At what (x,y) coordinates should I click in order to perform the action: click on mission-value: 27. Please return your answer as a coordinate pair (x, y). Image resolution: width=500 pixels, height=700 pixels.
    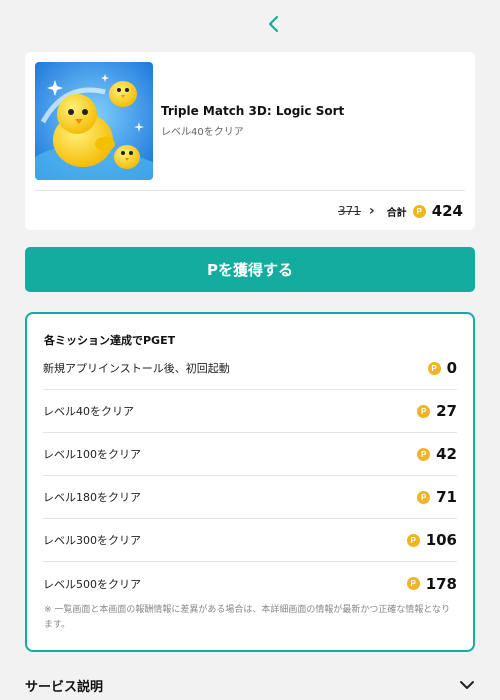
    Looking at the image, I should click on (446, 411).